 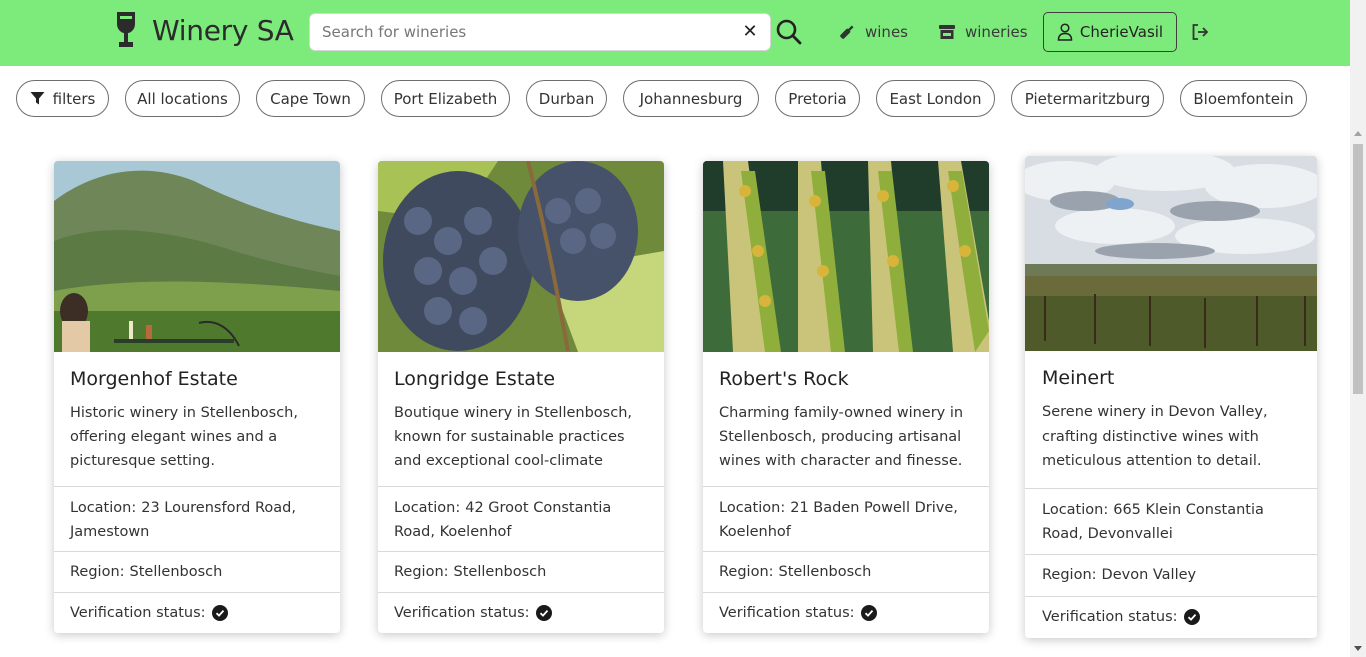 I want to click on username: CherieVasil, so click(x=1121, y=32).